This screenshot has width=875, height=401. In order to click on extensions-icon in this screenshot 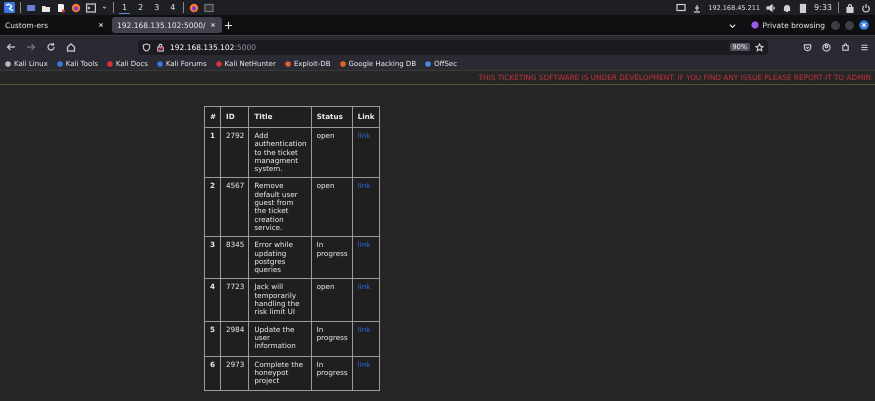, I will do `click(845, 47)`.